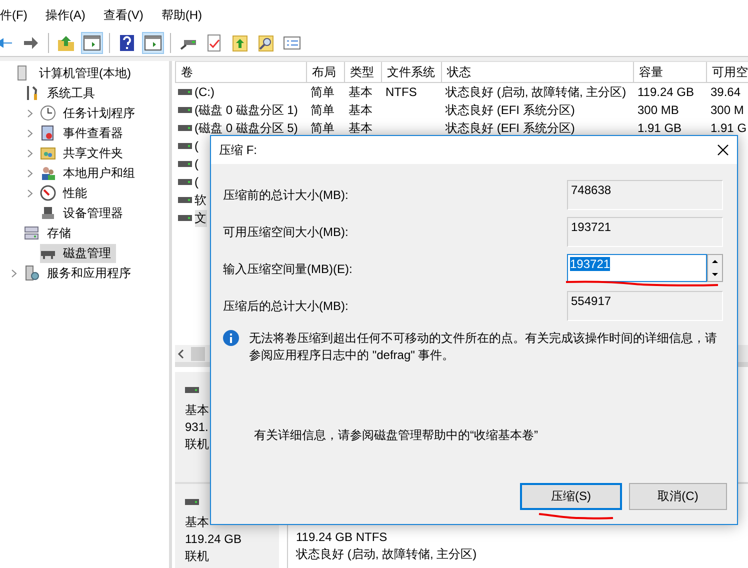 This screenshot has height=568, width=748. What do you see at coordinates (241, 72) in the screenshot?
I see `column-header: 卷` at bounding box center [241, 72].